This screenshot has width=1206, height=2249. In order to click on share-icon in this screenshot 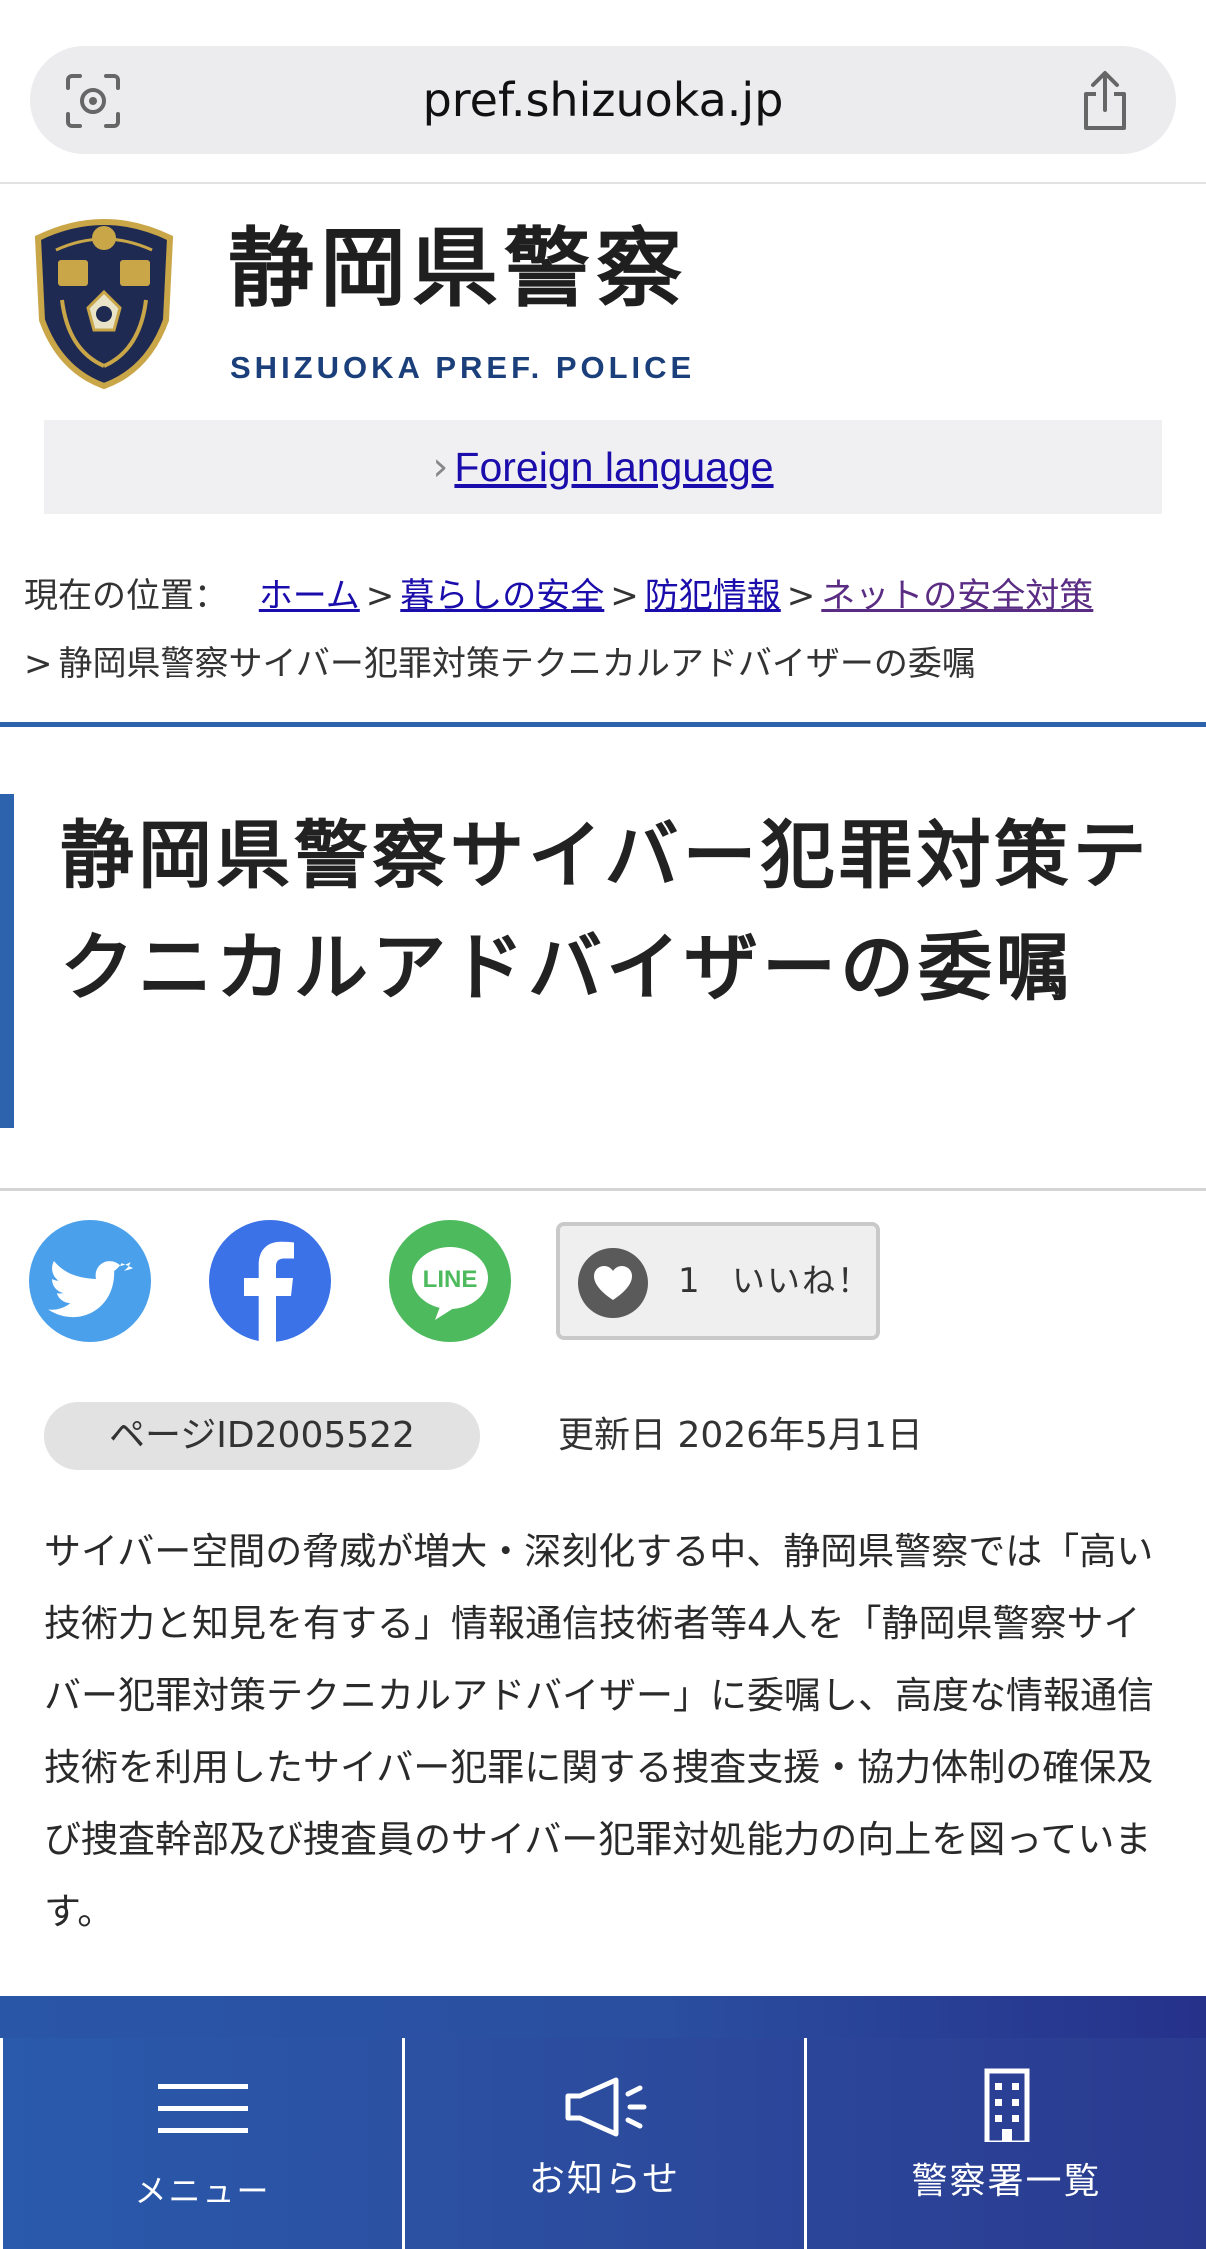, I will do `click(1105, 101)`.